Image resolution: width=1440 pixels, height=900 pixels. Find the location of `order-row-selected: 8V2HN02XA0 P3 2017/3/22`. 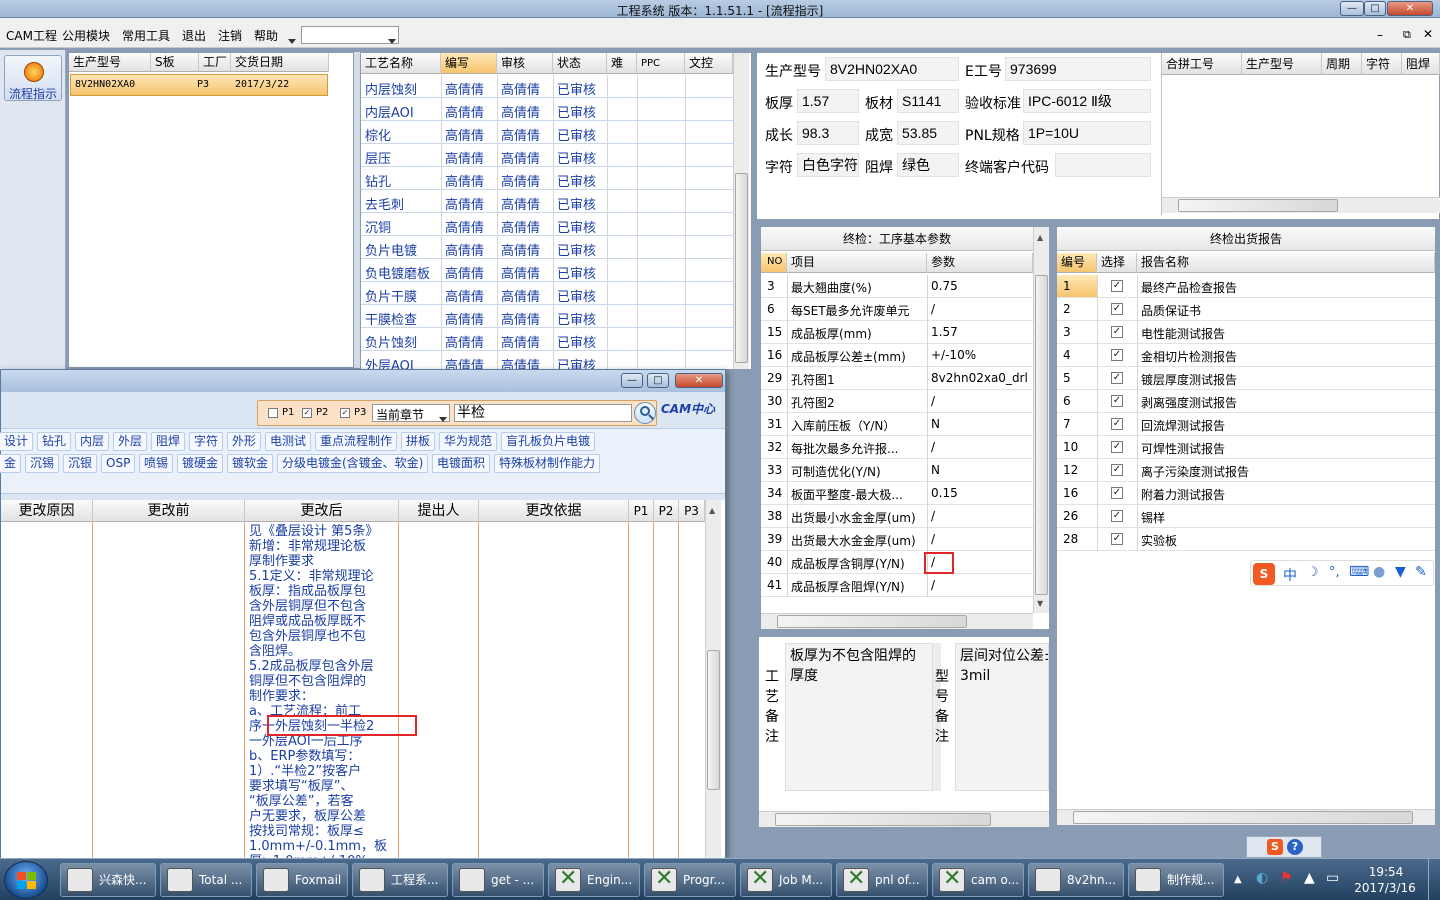

order-row-selected: 8V2HN02XA0 P3 2017/3/22 is located at coordinates (199, 85).